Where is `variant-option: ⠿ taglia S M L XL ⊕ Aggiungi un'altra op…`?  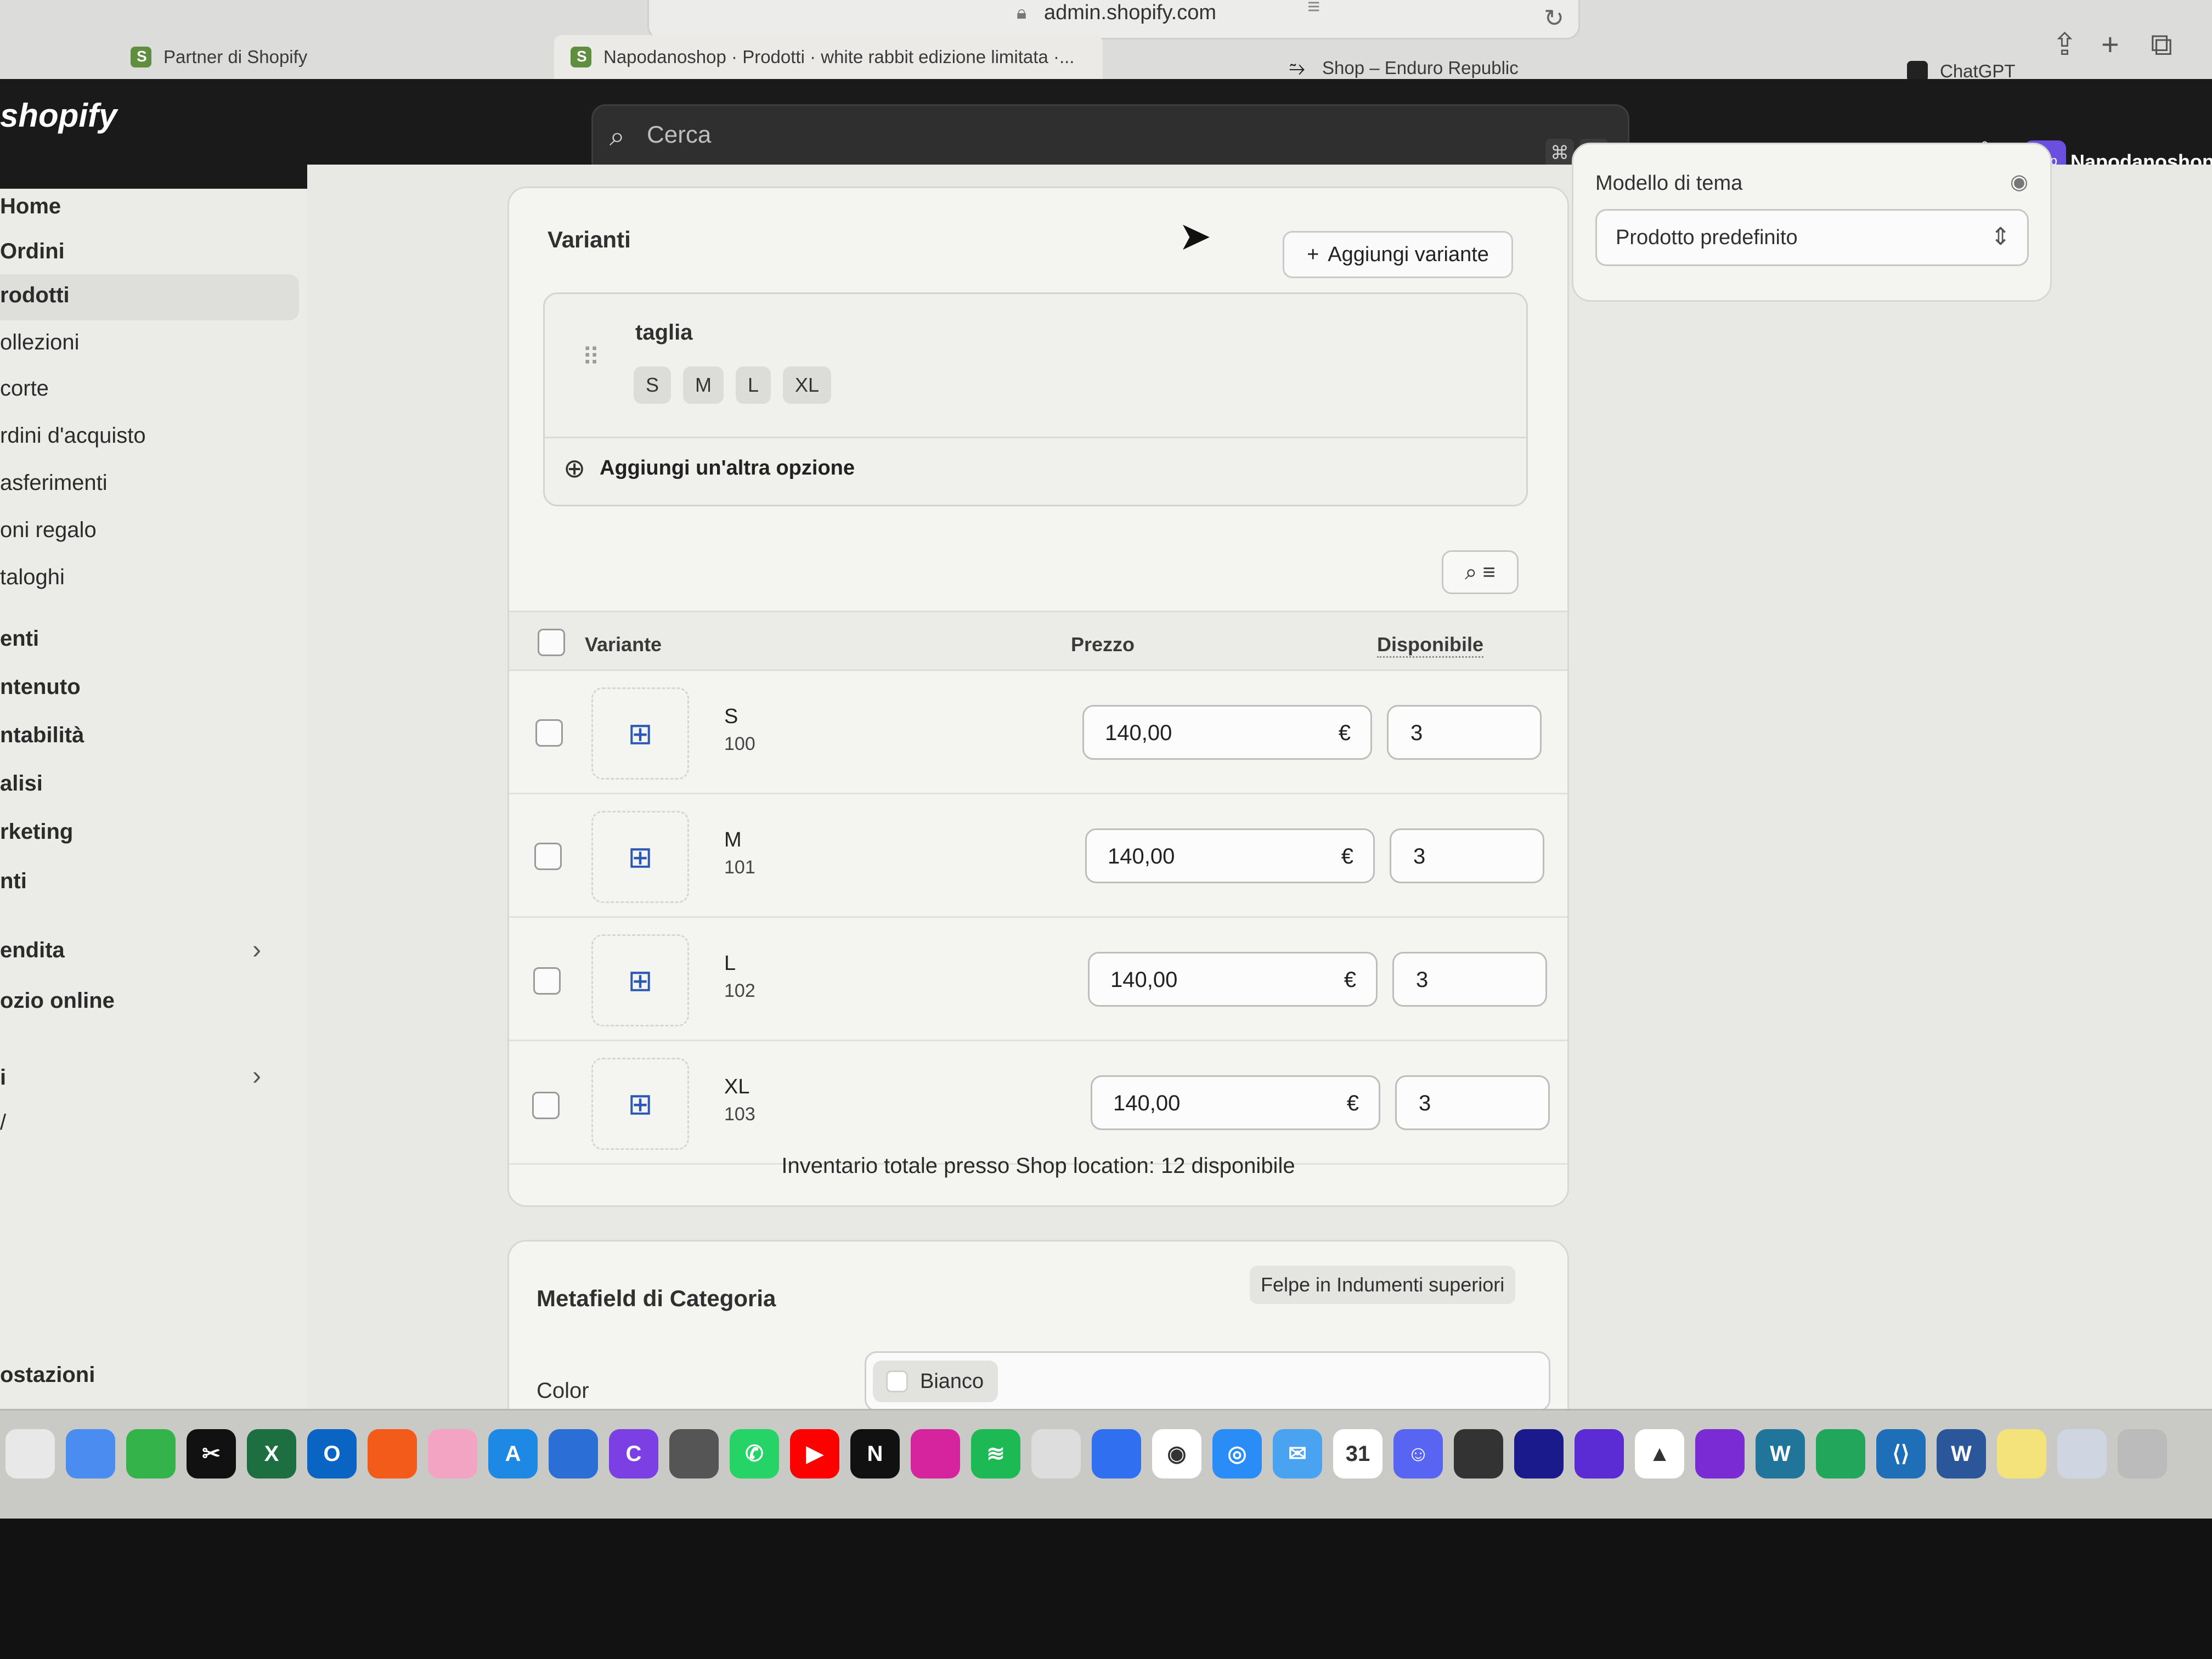 variant-option: ⠿ taglia S M L XL ⊕ Aggiungi un'altra op… is located at coordinates (1035, 399).